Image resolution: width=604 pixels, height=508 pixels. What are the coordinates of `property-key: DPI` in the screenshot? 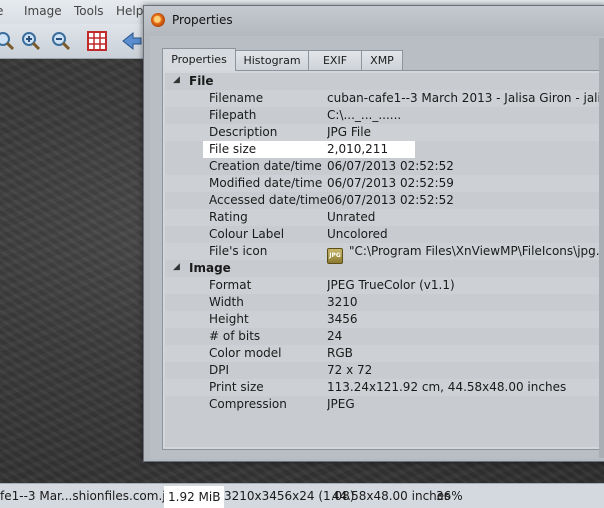 It's located at (219, 370).